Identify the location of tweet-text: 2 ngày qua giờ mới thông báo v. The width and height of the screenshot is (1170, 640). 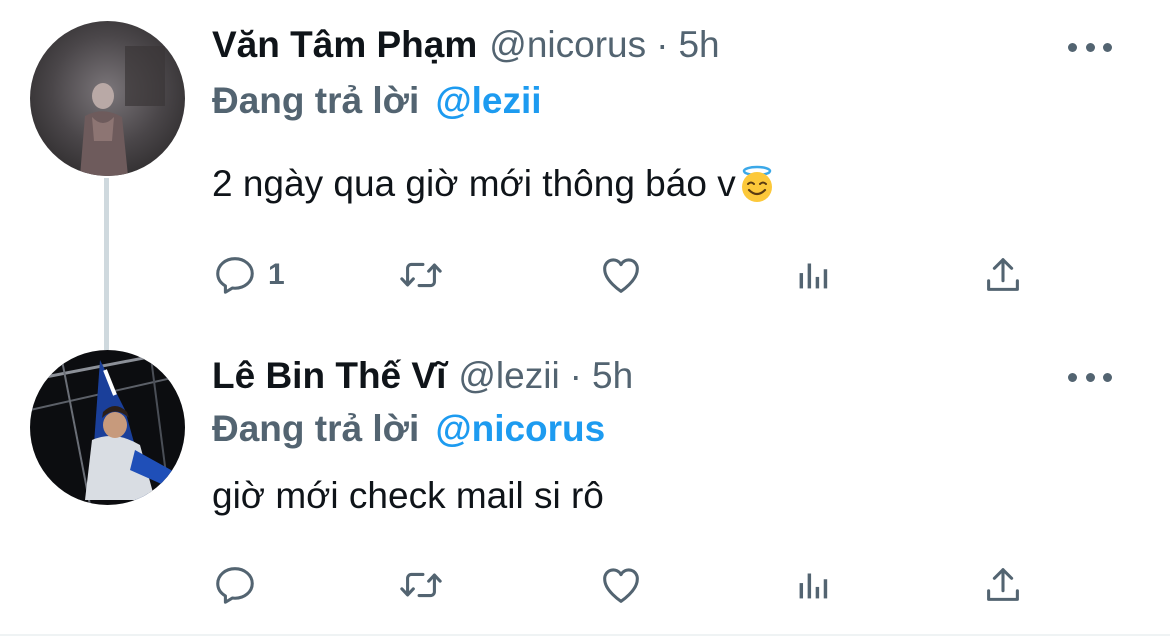
(494, 184).